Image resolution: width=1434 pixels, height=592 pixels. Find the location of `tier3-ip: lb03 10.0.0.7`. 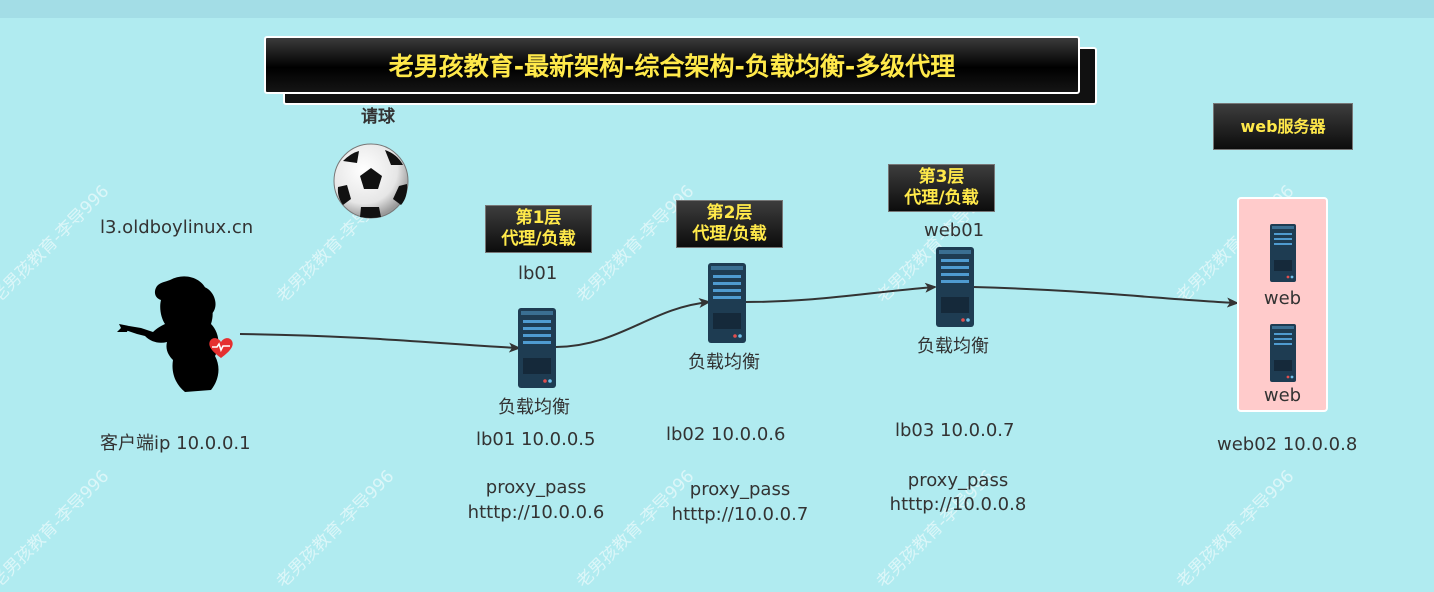

tier3-ip: lb03 10.0.0.7 is located at coordinates (955, 430).